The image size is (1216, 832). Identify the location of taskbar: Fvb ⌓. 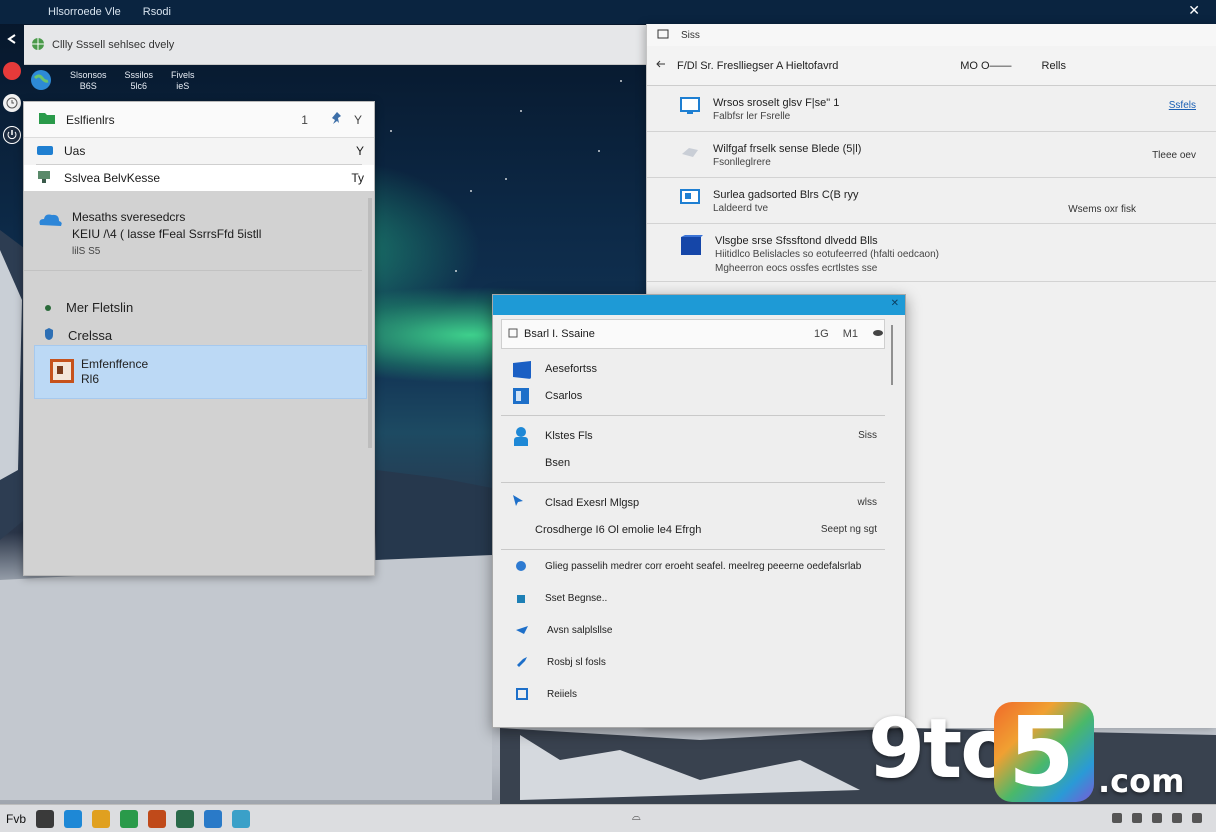
(608, 818).